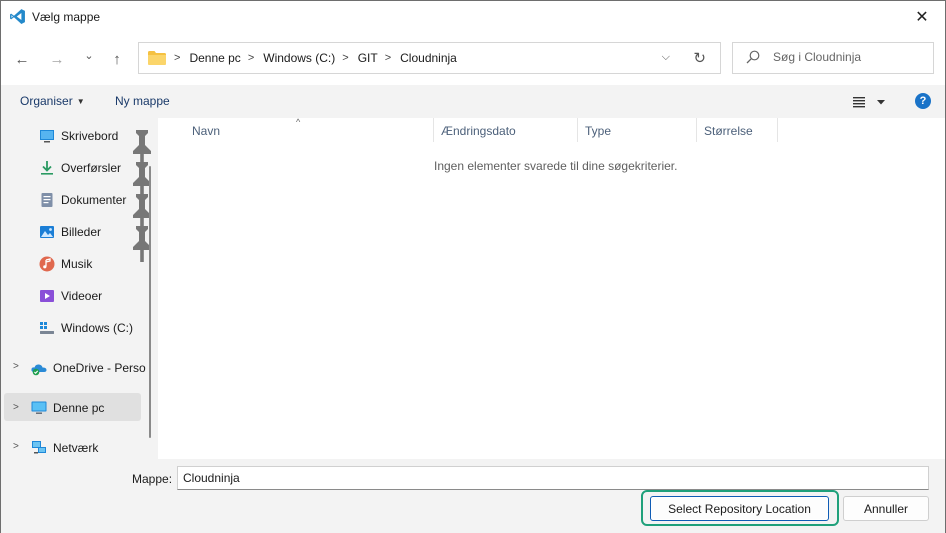  What do you see at coordinates (598, 131) in the screenshot?
I see `column-label: Type` at bounding box center [598, 131].